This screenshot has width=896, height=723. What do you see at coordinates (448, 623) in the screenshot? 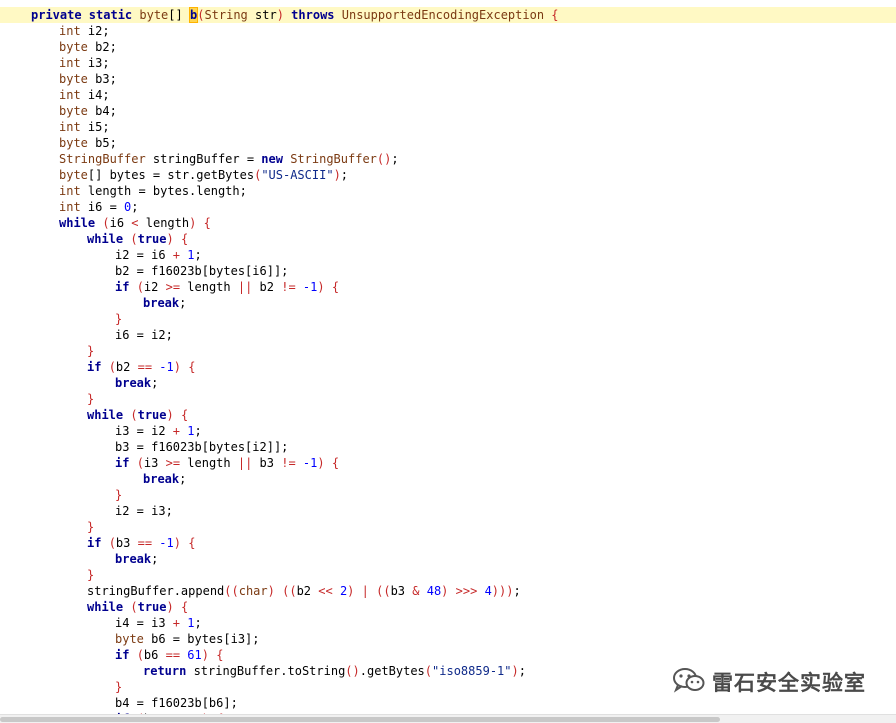
I see `code-line: i4 = i3 + 1;` at bounding box center [448, 623].